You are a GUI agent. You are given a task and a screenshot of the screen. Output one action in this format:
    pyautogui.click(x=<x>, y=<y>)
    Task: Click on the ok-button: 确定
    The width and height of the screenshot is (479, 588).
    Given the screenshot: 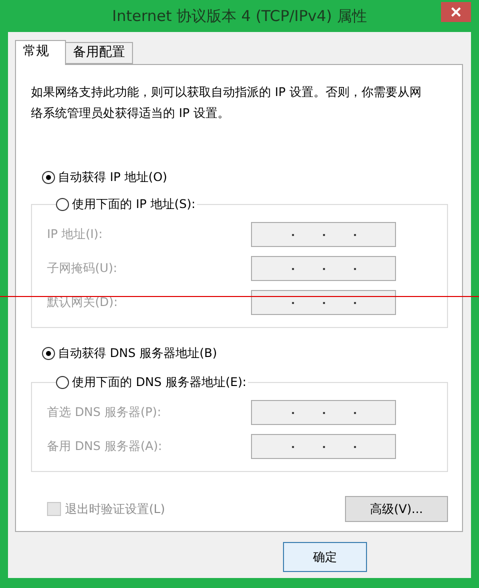 What is the action you would take?
    pyautogui.click(x=325, y=557)
    